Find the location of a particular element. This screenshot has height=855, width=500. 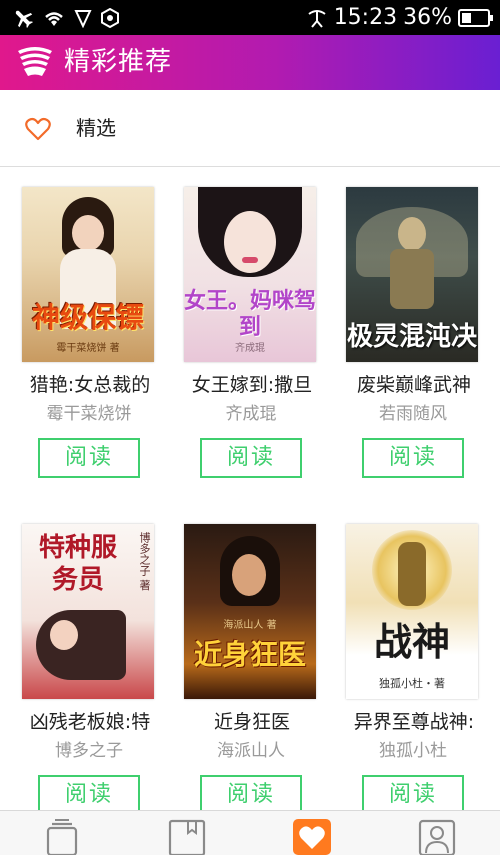

book-card: 神级保镖 霉干菜烧饼 著 猎艳:女总裁的 霉干菜烧饼 阅读 is located at coordinates (83, 332).